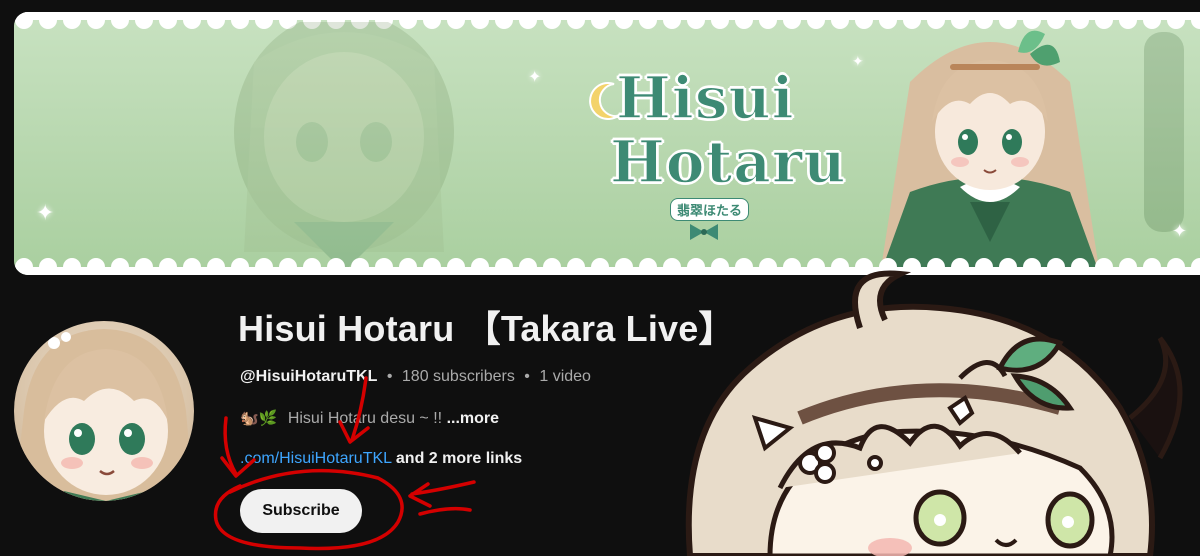  What do you see at coordinates (301, 511) in the screenshot?
I see `subscribe-button: Subscribe` at bounding box center [301, 511].